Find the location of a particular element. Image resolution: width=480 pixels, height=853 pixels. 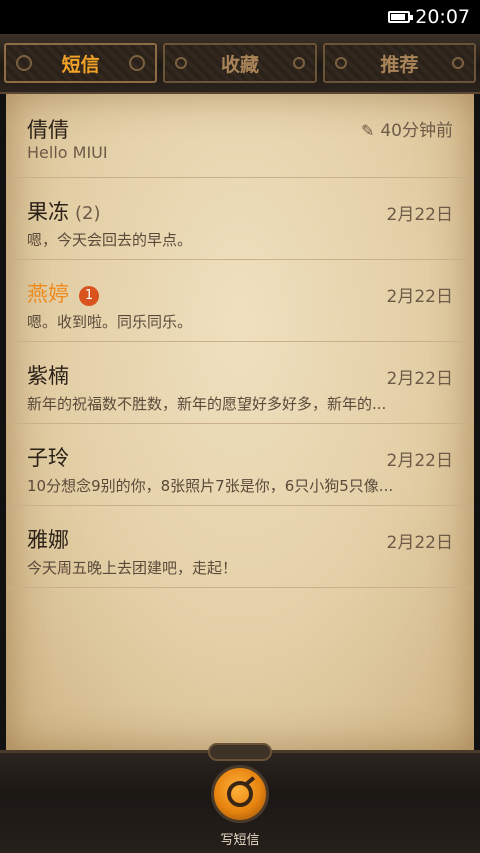

tab-recommended: 推荐 is located at coordinates (399, 63).